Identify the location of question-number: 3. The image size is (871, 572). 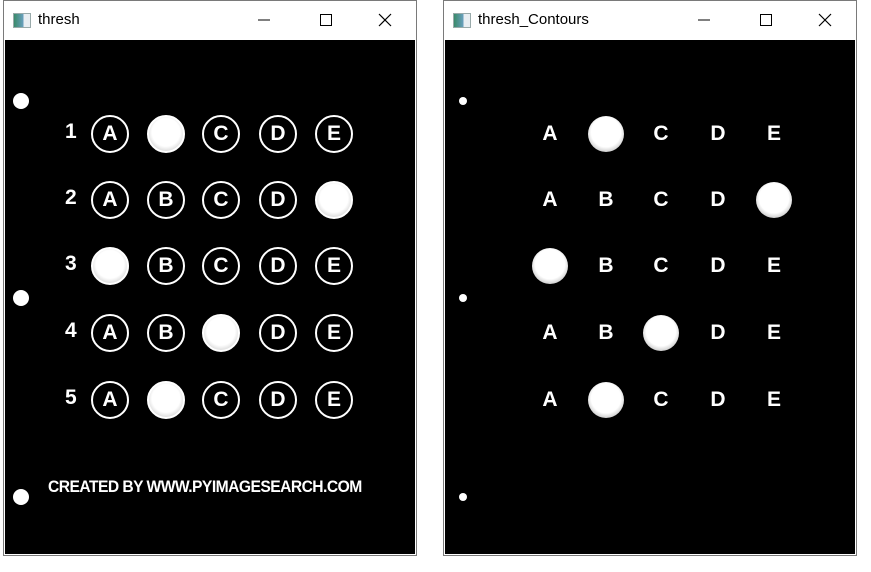
(71, 263).